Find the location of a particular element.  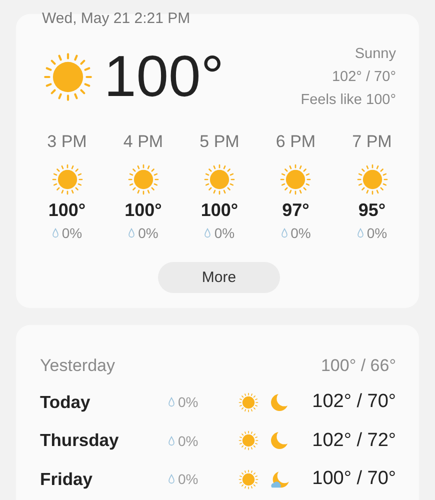

high-low: 102° / 72° is located at coordinates (354, 441).